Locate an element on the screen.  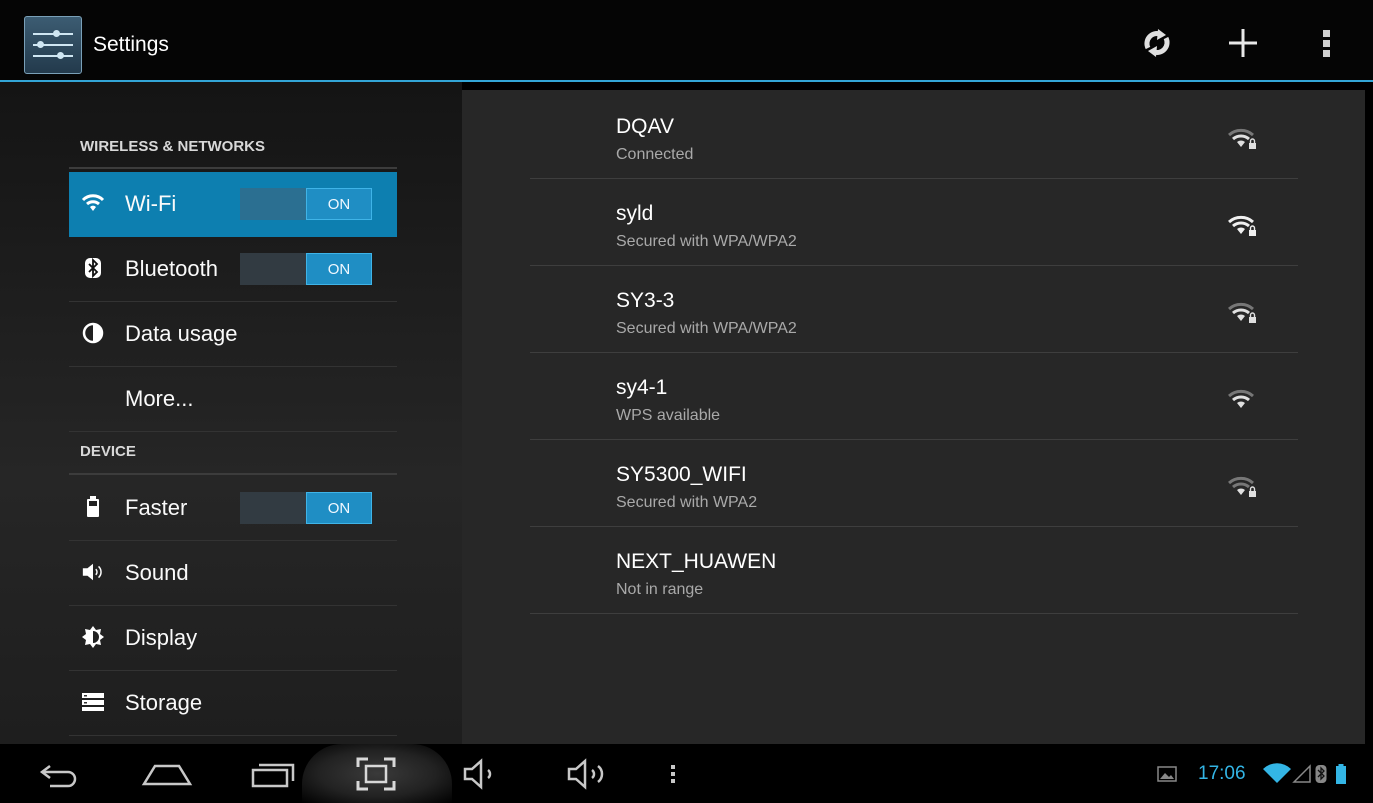
settings-item-wifi: Wi-Fi ON is located at coordinates (233, 204).